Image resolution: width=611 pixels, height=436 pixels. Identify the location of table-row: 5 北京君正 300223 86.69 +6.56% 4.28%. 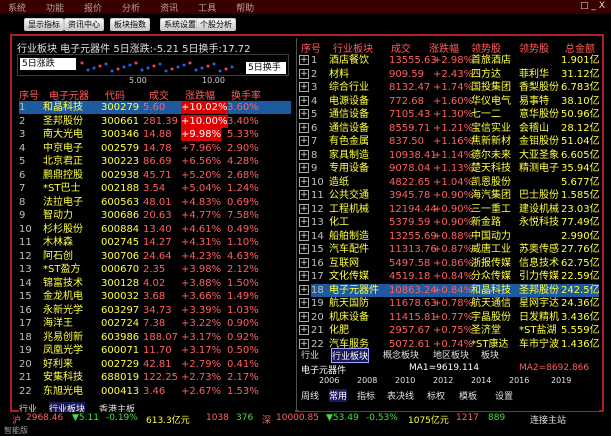
(155, 161).